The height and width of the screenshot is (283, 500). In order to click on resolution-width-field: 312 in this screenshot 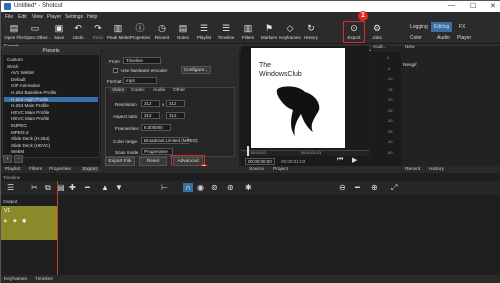, I will do `click(150, 103)`.